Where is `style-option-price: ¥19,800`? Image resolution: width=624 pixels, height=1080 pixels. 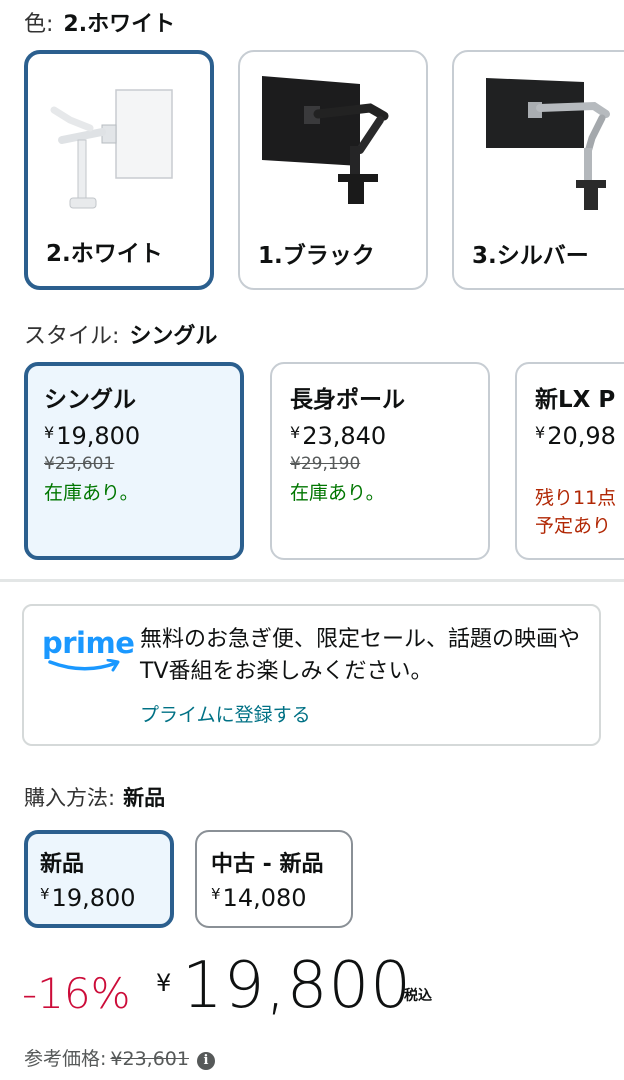 style-option-price: ¥19,800 is located at coordinates (134, 436).